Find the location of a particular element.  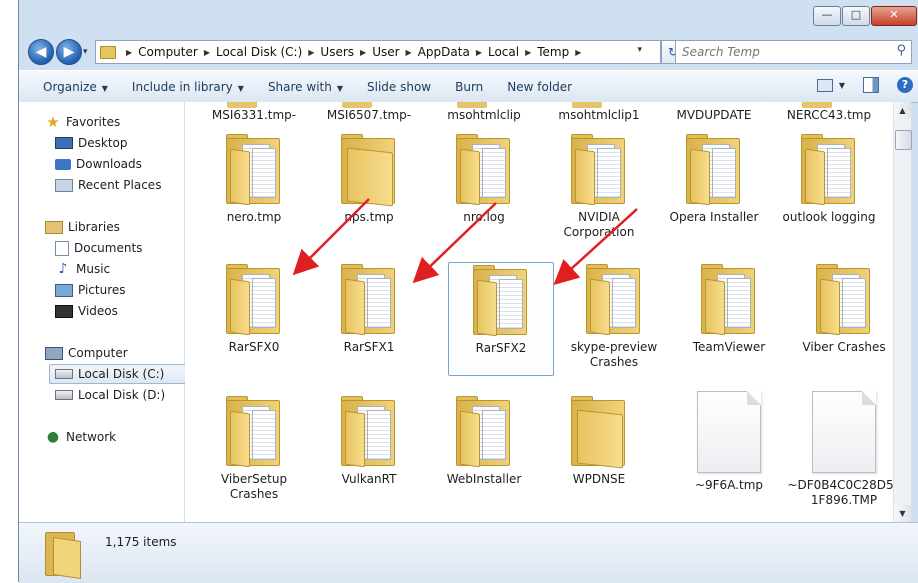

folder-item: nero.tmp is located at coordinates (254, 174).